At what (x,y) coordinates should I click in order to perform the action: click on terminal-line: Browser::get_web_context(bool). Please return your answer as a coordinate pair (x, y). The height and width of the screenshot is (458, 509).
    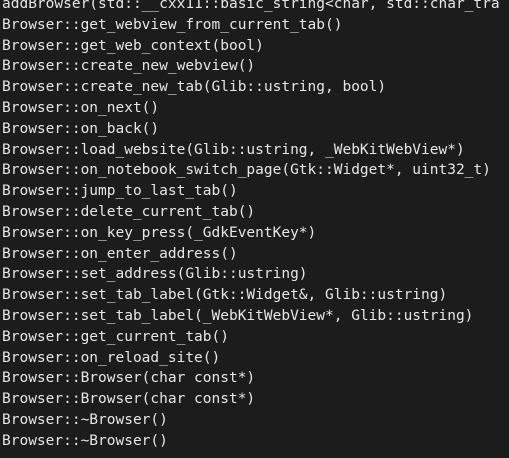
    Looking at the image, I should click on (133, 45).